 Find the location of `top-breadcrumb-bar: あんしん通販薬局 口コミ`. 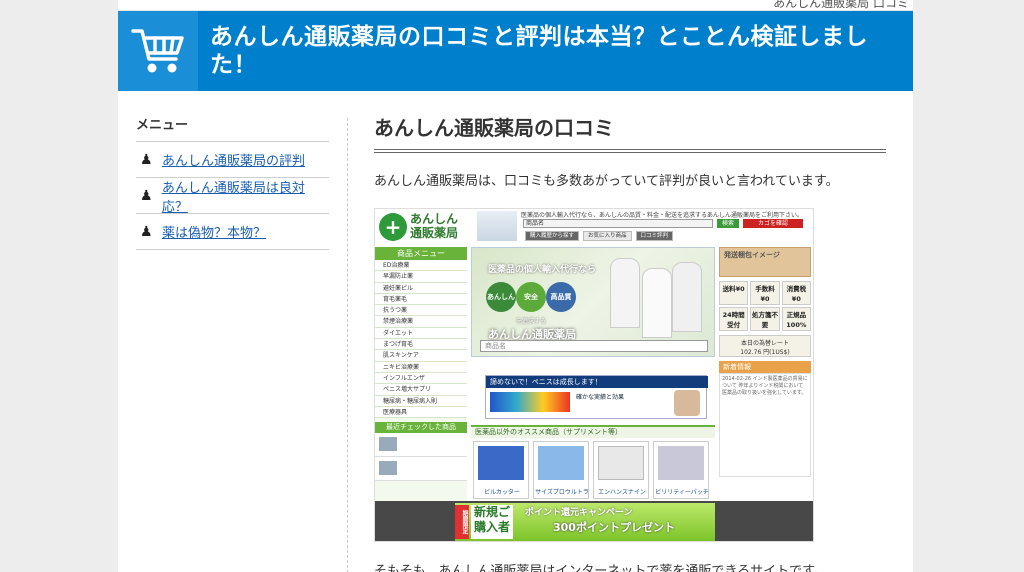

top-breadcrumb-bar: あんしん通販薬局 口コミ is located at coordinates (515, 5).